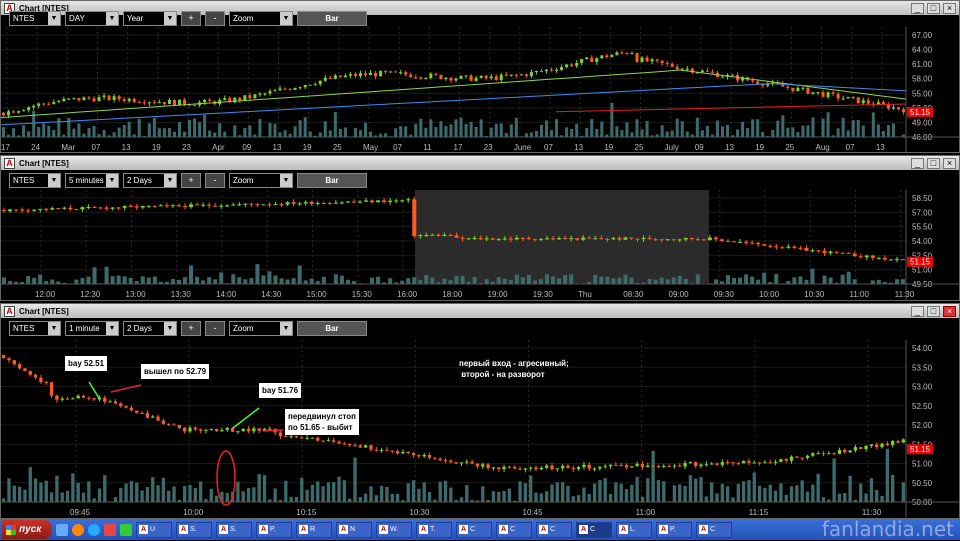  What do you see at coordinates (110, 530) in the screenshot?
I see `media-icon` at bounding box center [110, 530].